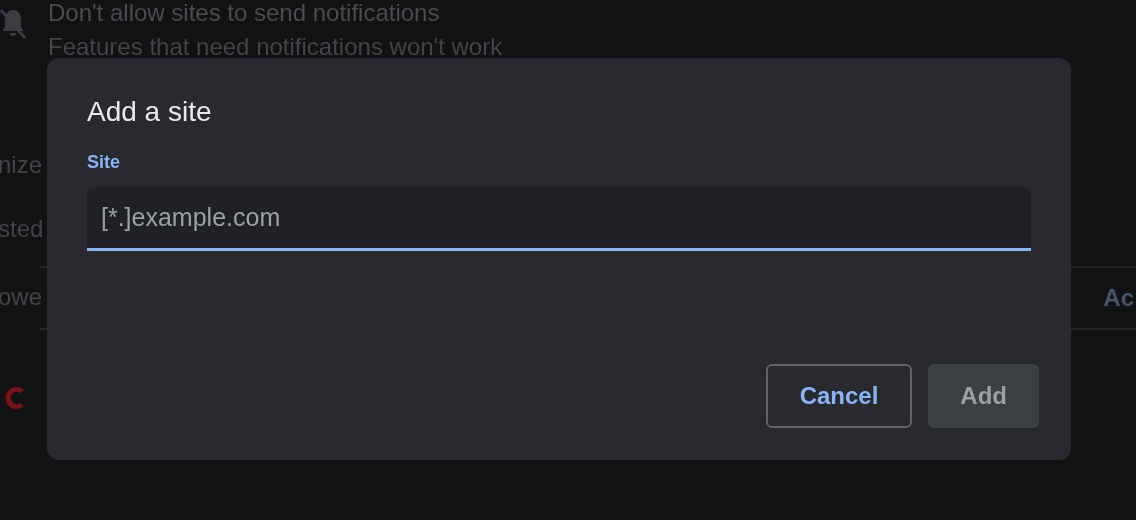  Describe the element at coordinates (839, 396) in the screenshot. I see `cancel-button: Cancel` at that location.